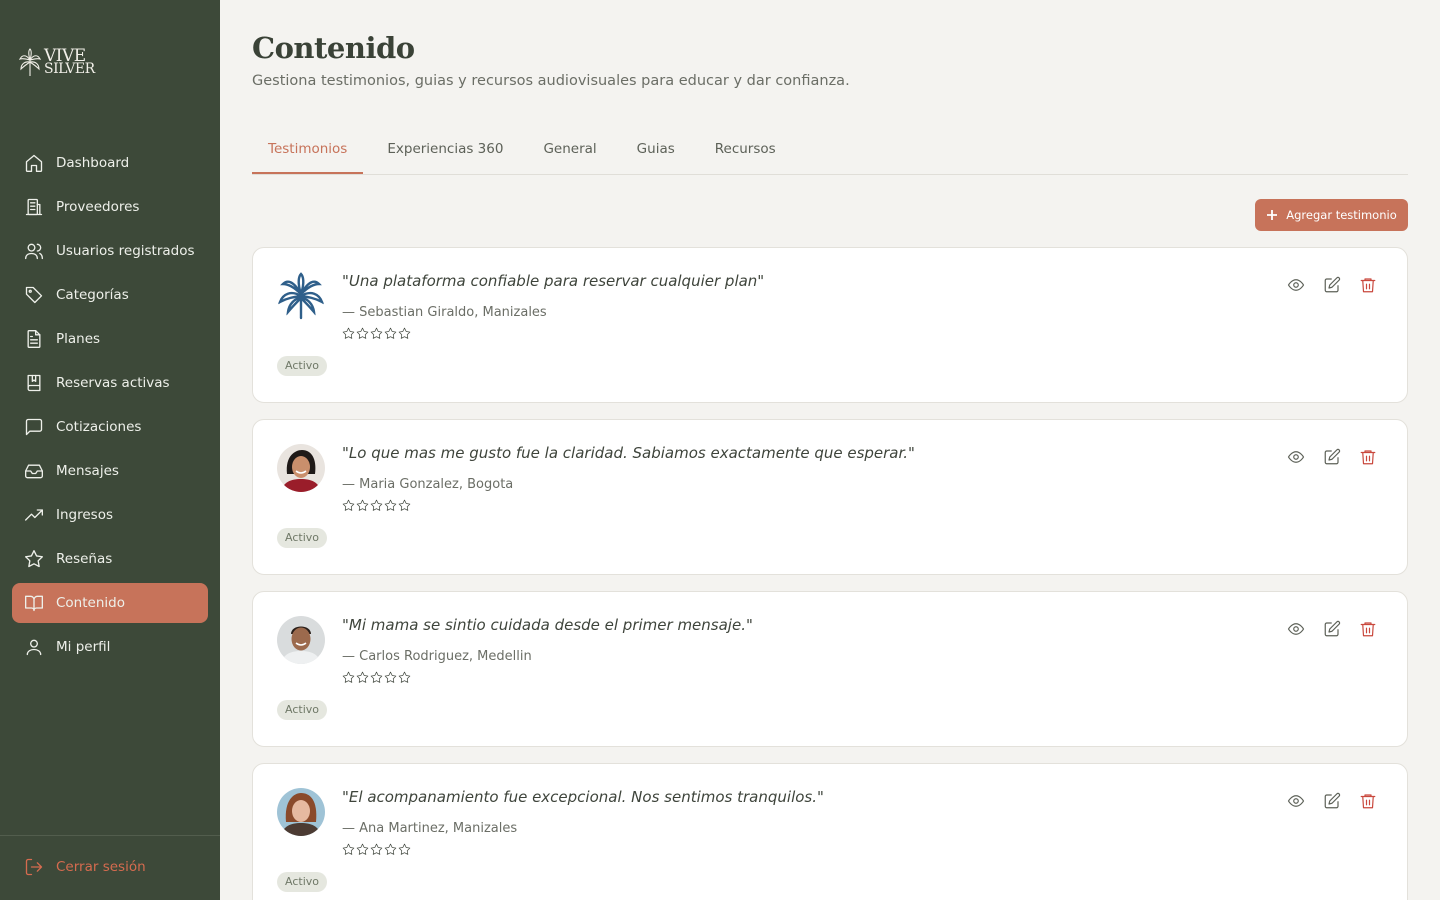 The image size is (1440, 900). What do you see at coordinates (110, 251) in the screenshot?
I see `sidebar-item-usuarios: Usuarios registrados` at bounding box center [110, 251].